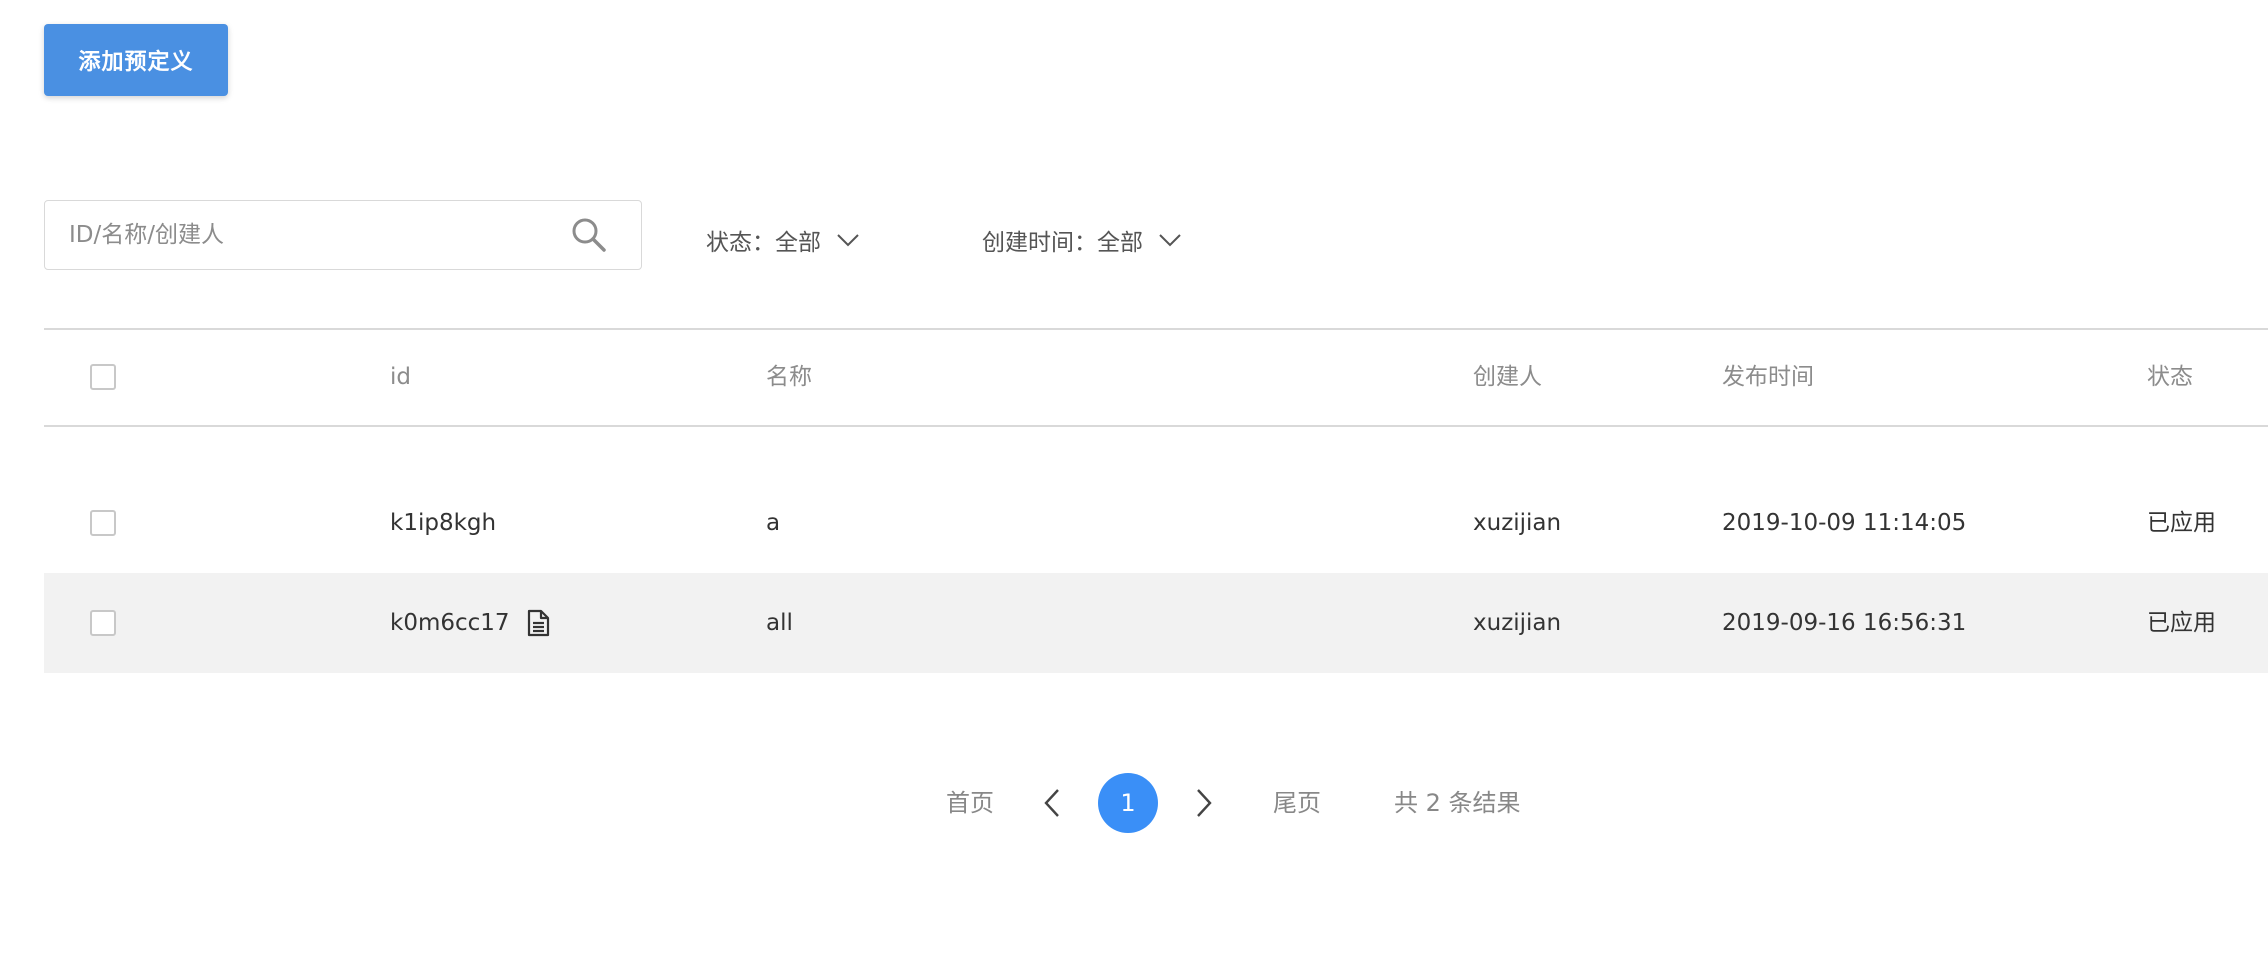  I want to click on search-input, so click(307, 235).